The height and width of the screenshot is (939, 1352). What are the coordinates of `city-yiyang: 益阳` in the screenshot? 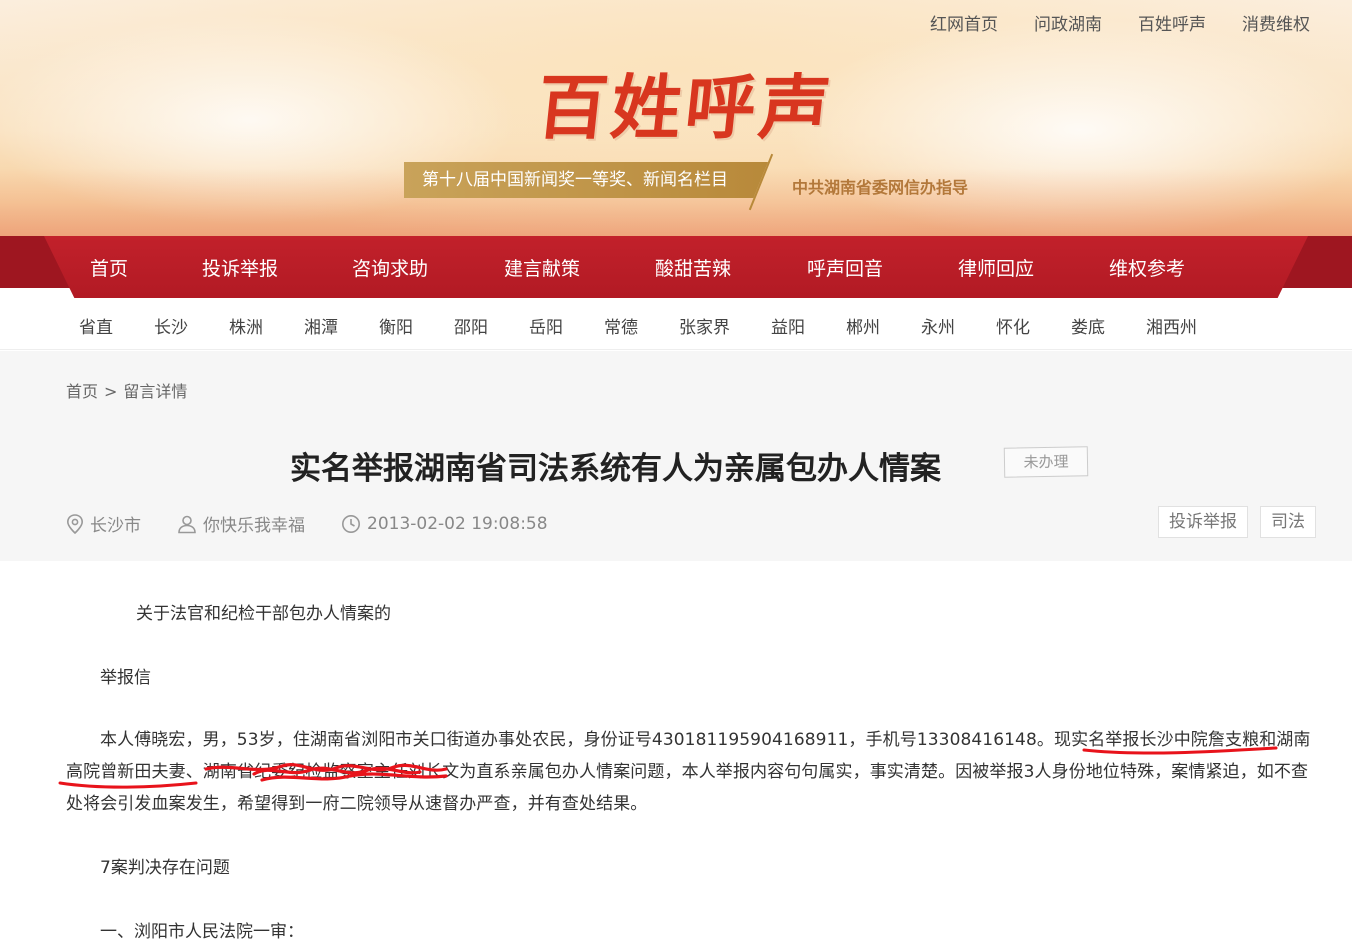 It's located at (788, 325).